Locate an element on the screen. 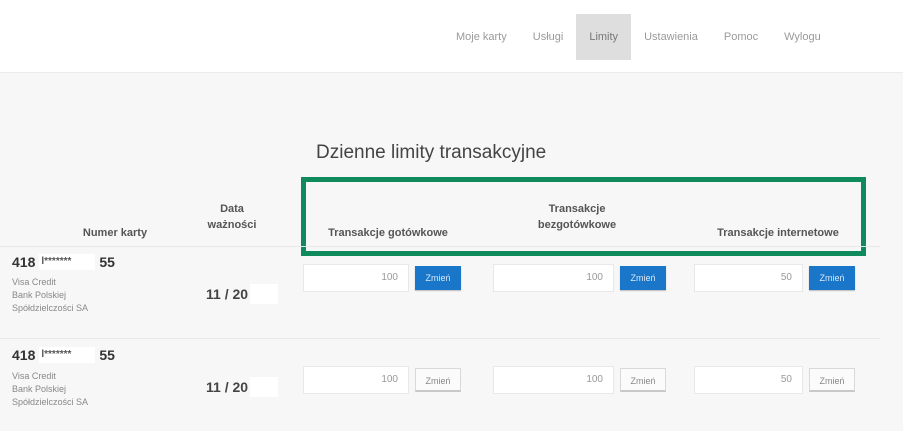  nav-item-moje-karty: Moje karty is located at coordinates (481, 37).